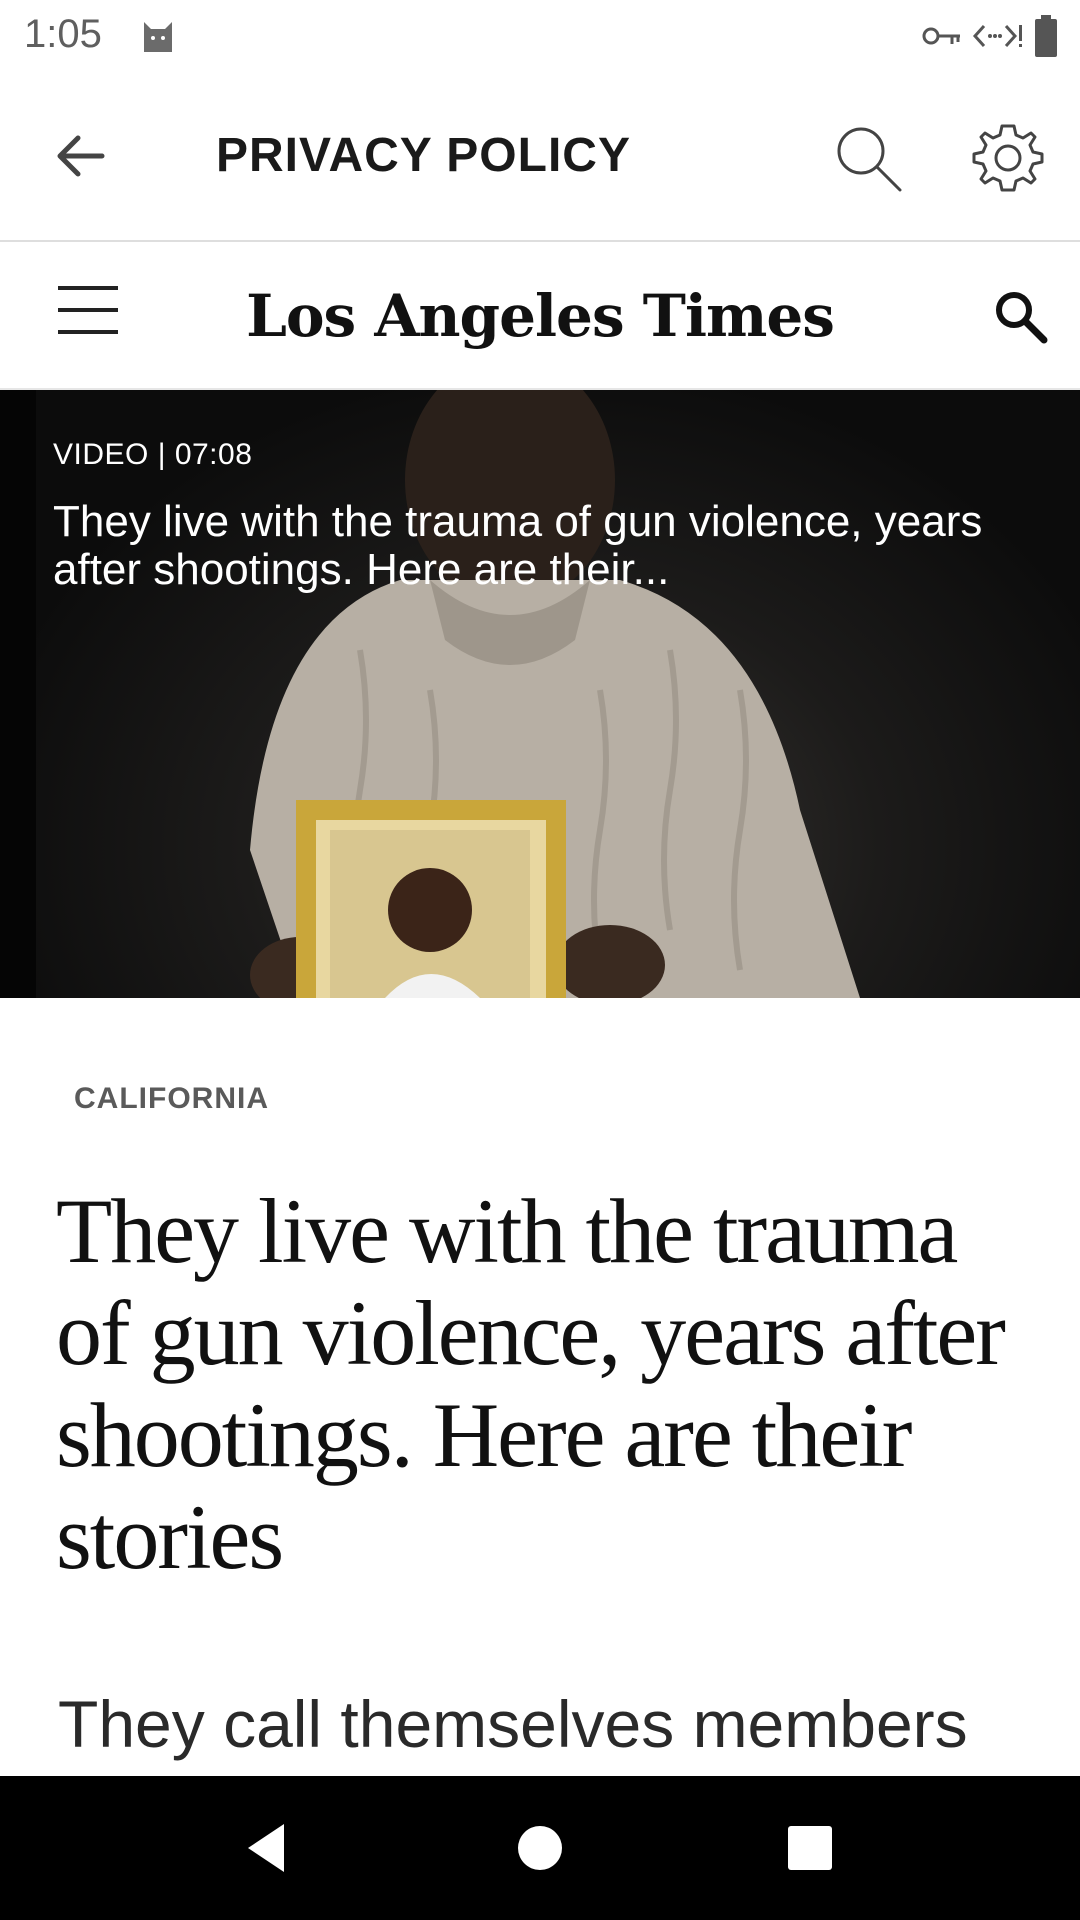  I want to click on app-toolbar: PRIVACY POLICY, so click(540, 157).